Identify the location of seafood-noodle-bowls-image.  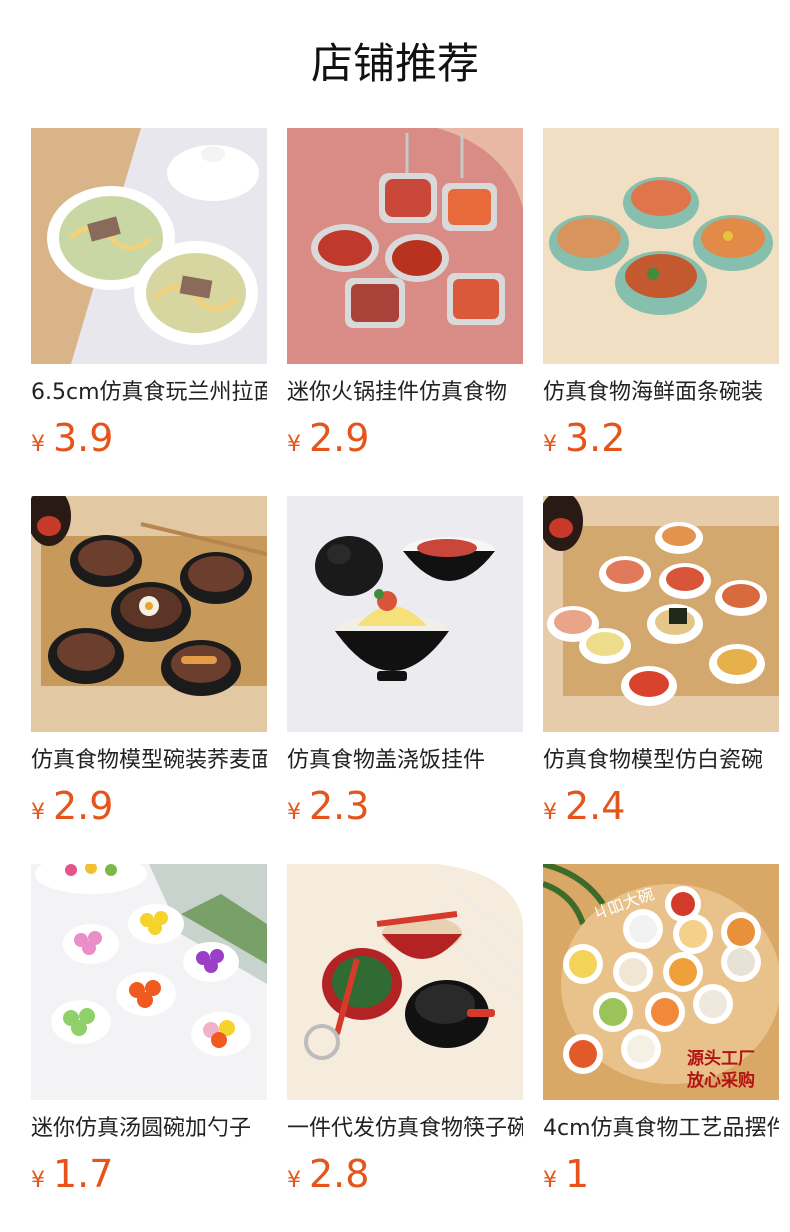
(661, 246).